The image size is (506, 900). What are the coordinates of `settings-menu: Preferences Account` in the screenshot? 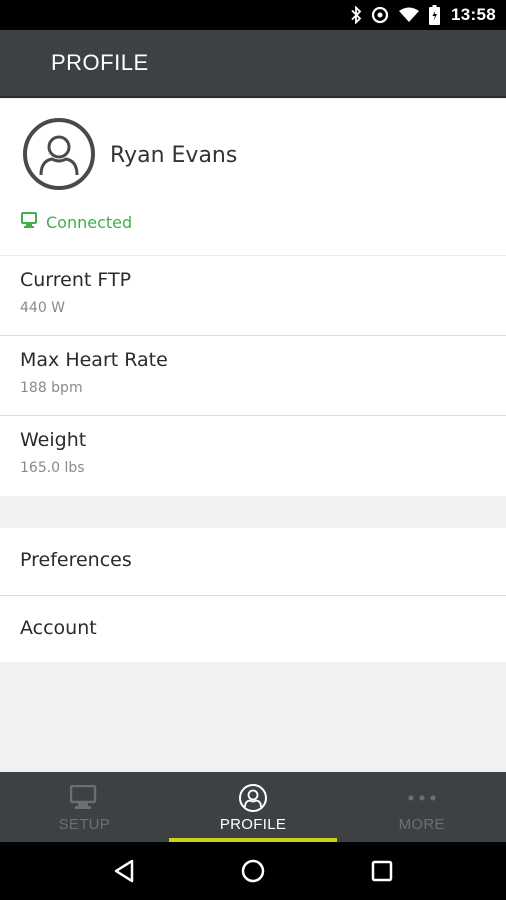 It's located at (253, 595).